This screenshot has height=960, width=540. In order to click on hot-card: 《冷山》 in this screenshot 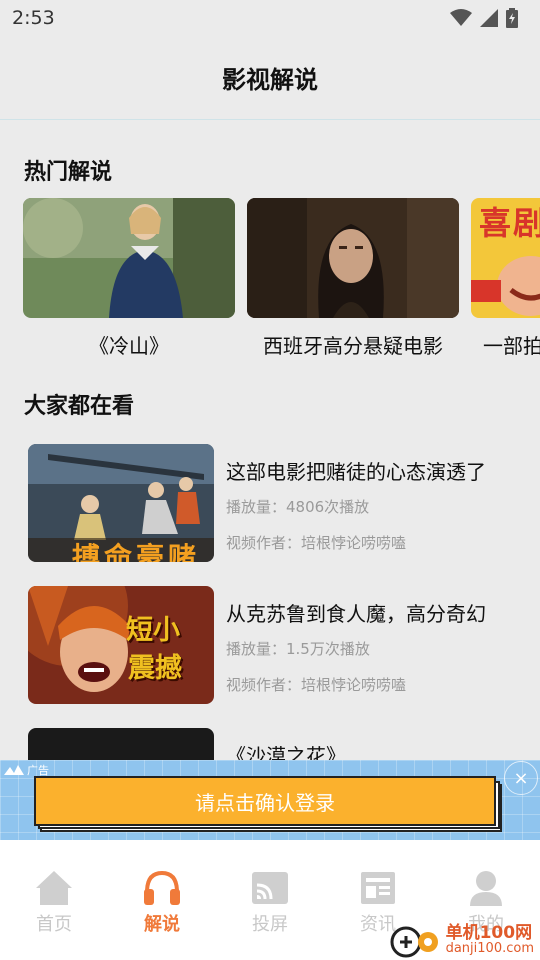, I will do `click(129, 278)`.